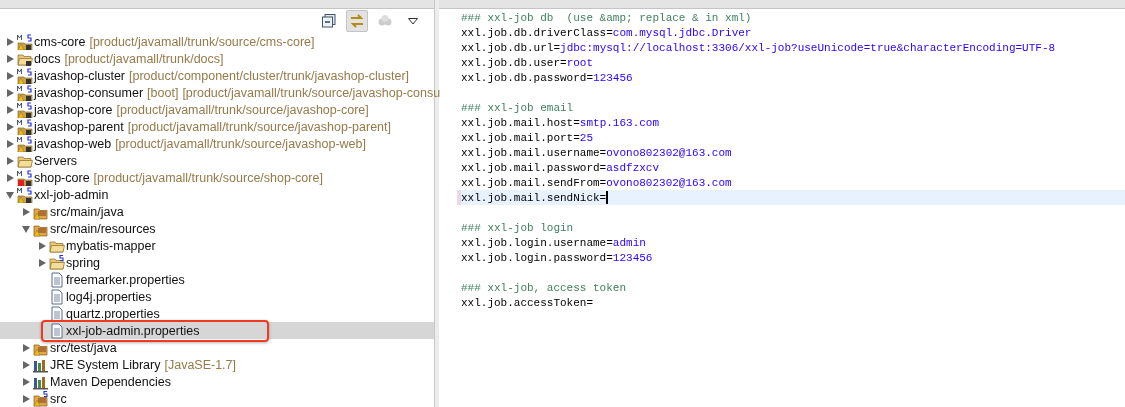 The image size is (1125, 407). I want to click on tree-item: xxl-job-admin.properties, so click(217, 330).